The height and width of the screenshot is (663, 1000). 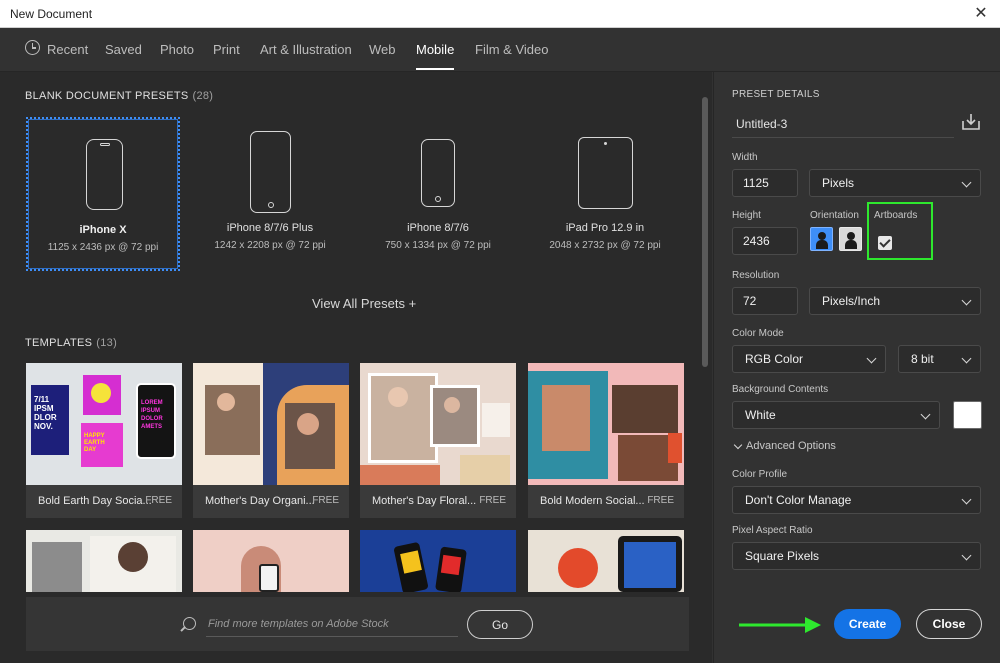 I want to click on preset-dims: 750 x 1334 px @ 72 ppi, so click(x=438, y=245).